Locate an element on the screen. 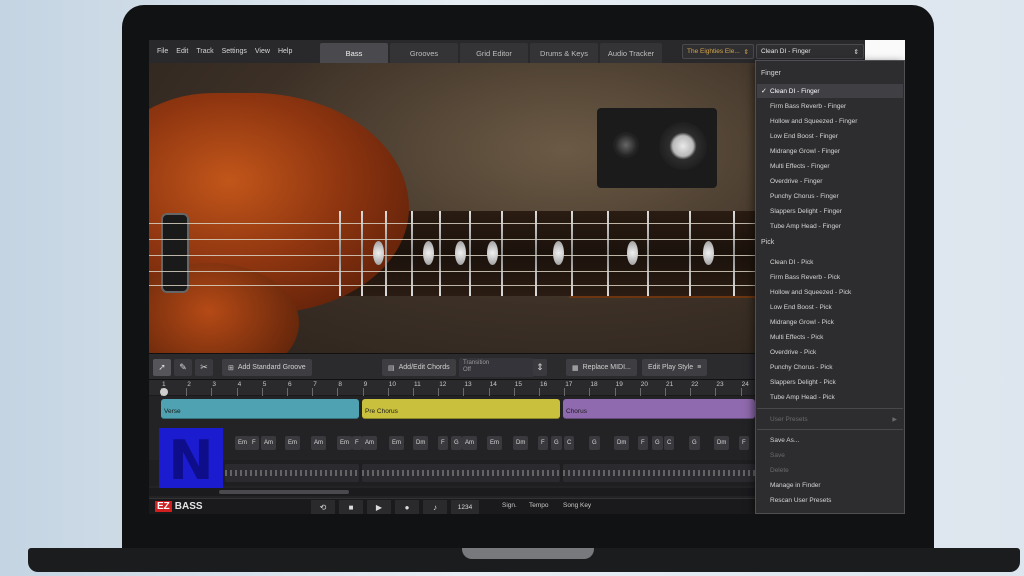  pencil-tool-icon: ✎ is located at coordinates (183, 367).